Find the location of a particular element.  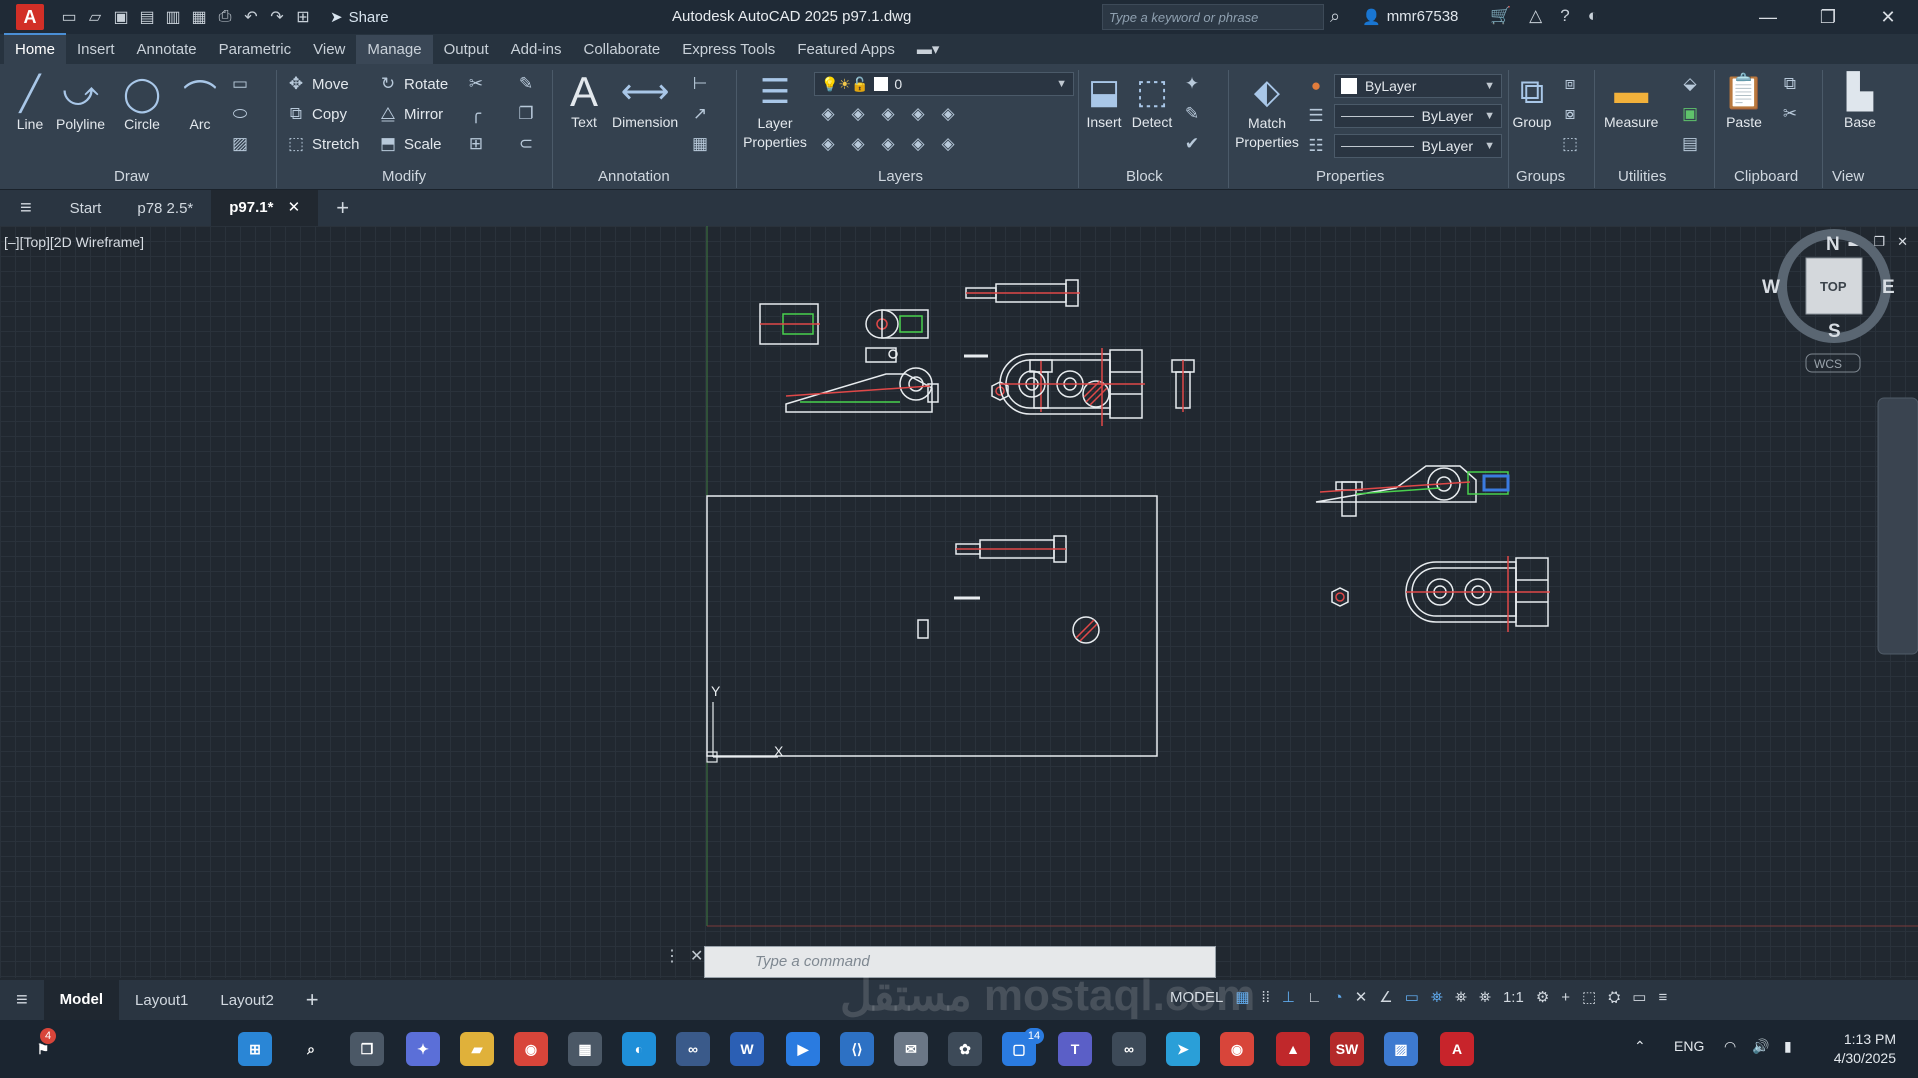

selection-cycle-icon: ▭ is located at coordinates (1412, 997).